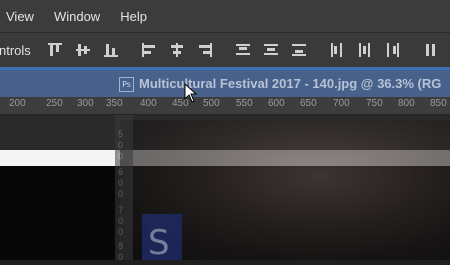 The image size is (450, 265). Describe the element at coordinates (85, 103) in the screenshot. I see `ruler-tick: 300` at that location.